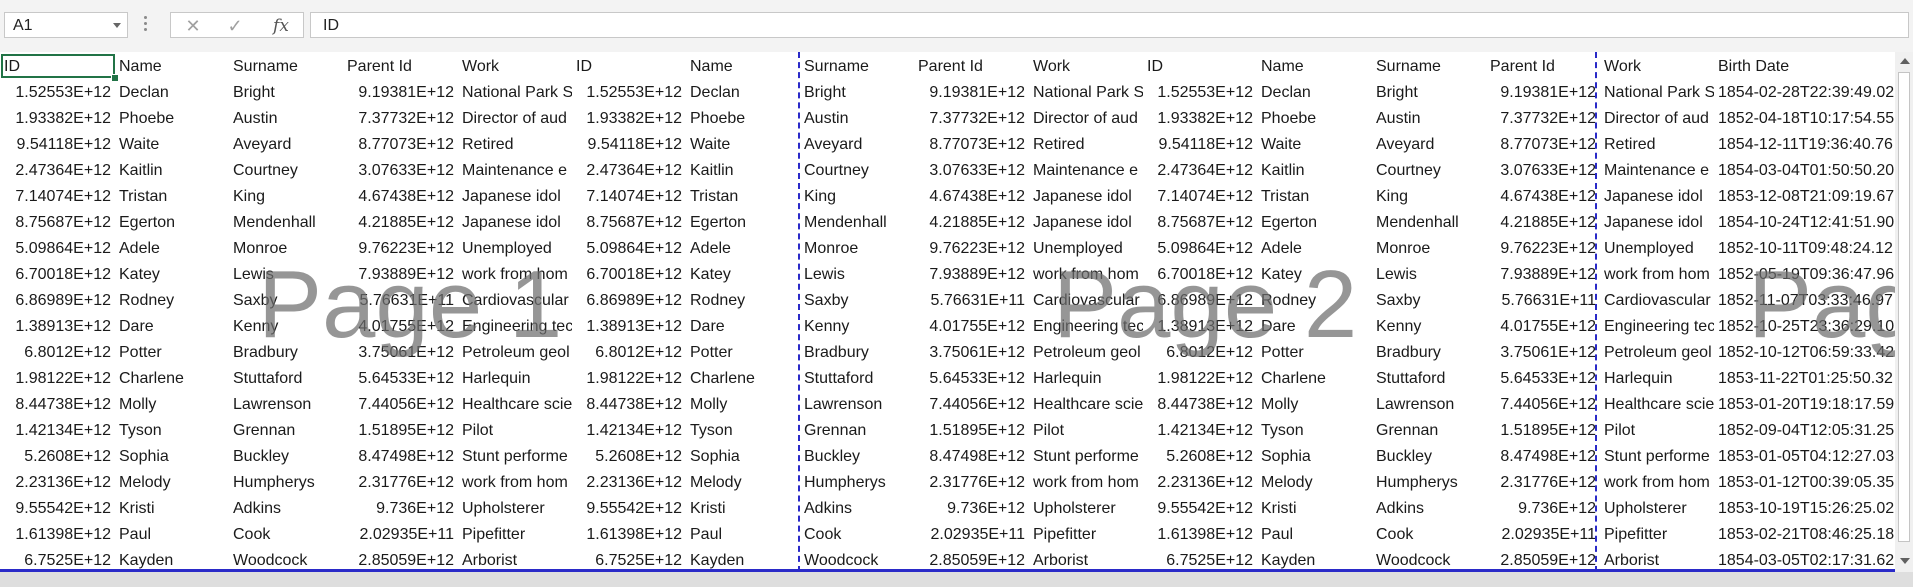 This screenshot has height=587, width=1913. I want to click on table-cell: Katey, so click(743, 275).